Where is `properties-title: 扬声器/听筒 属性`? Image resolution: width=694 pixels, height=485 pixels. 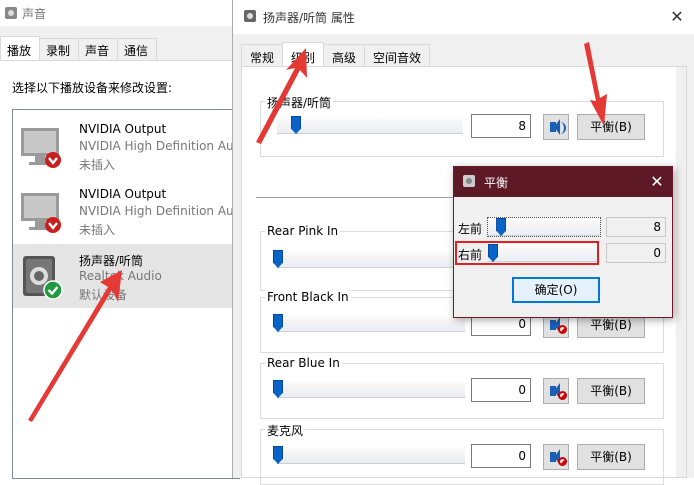
properties-title: 扬声器/听筒 属性 is located at coordinates (309, 17).